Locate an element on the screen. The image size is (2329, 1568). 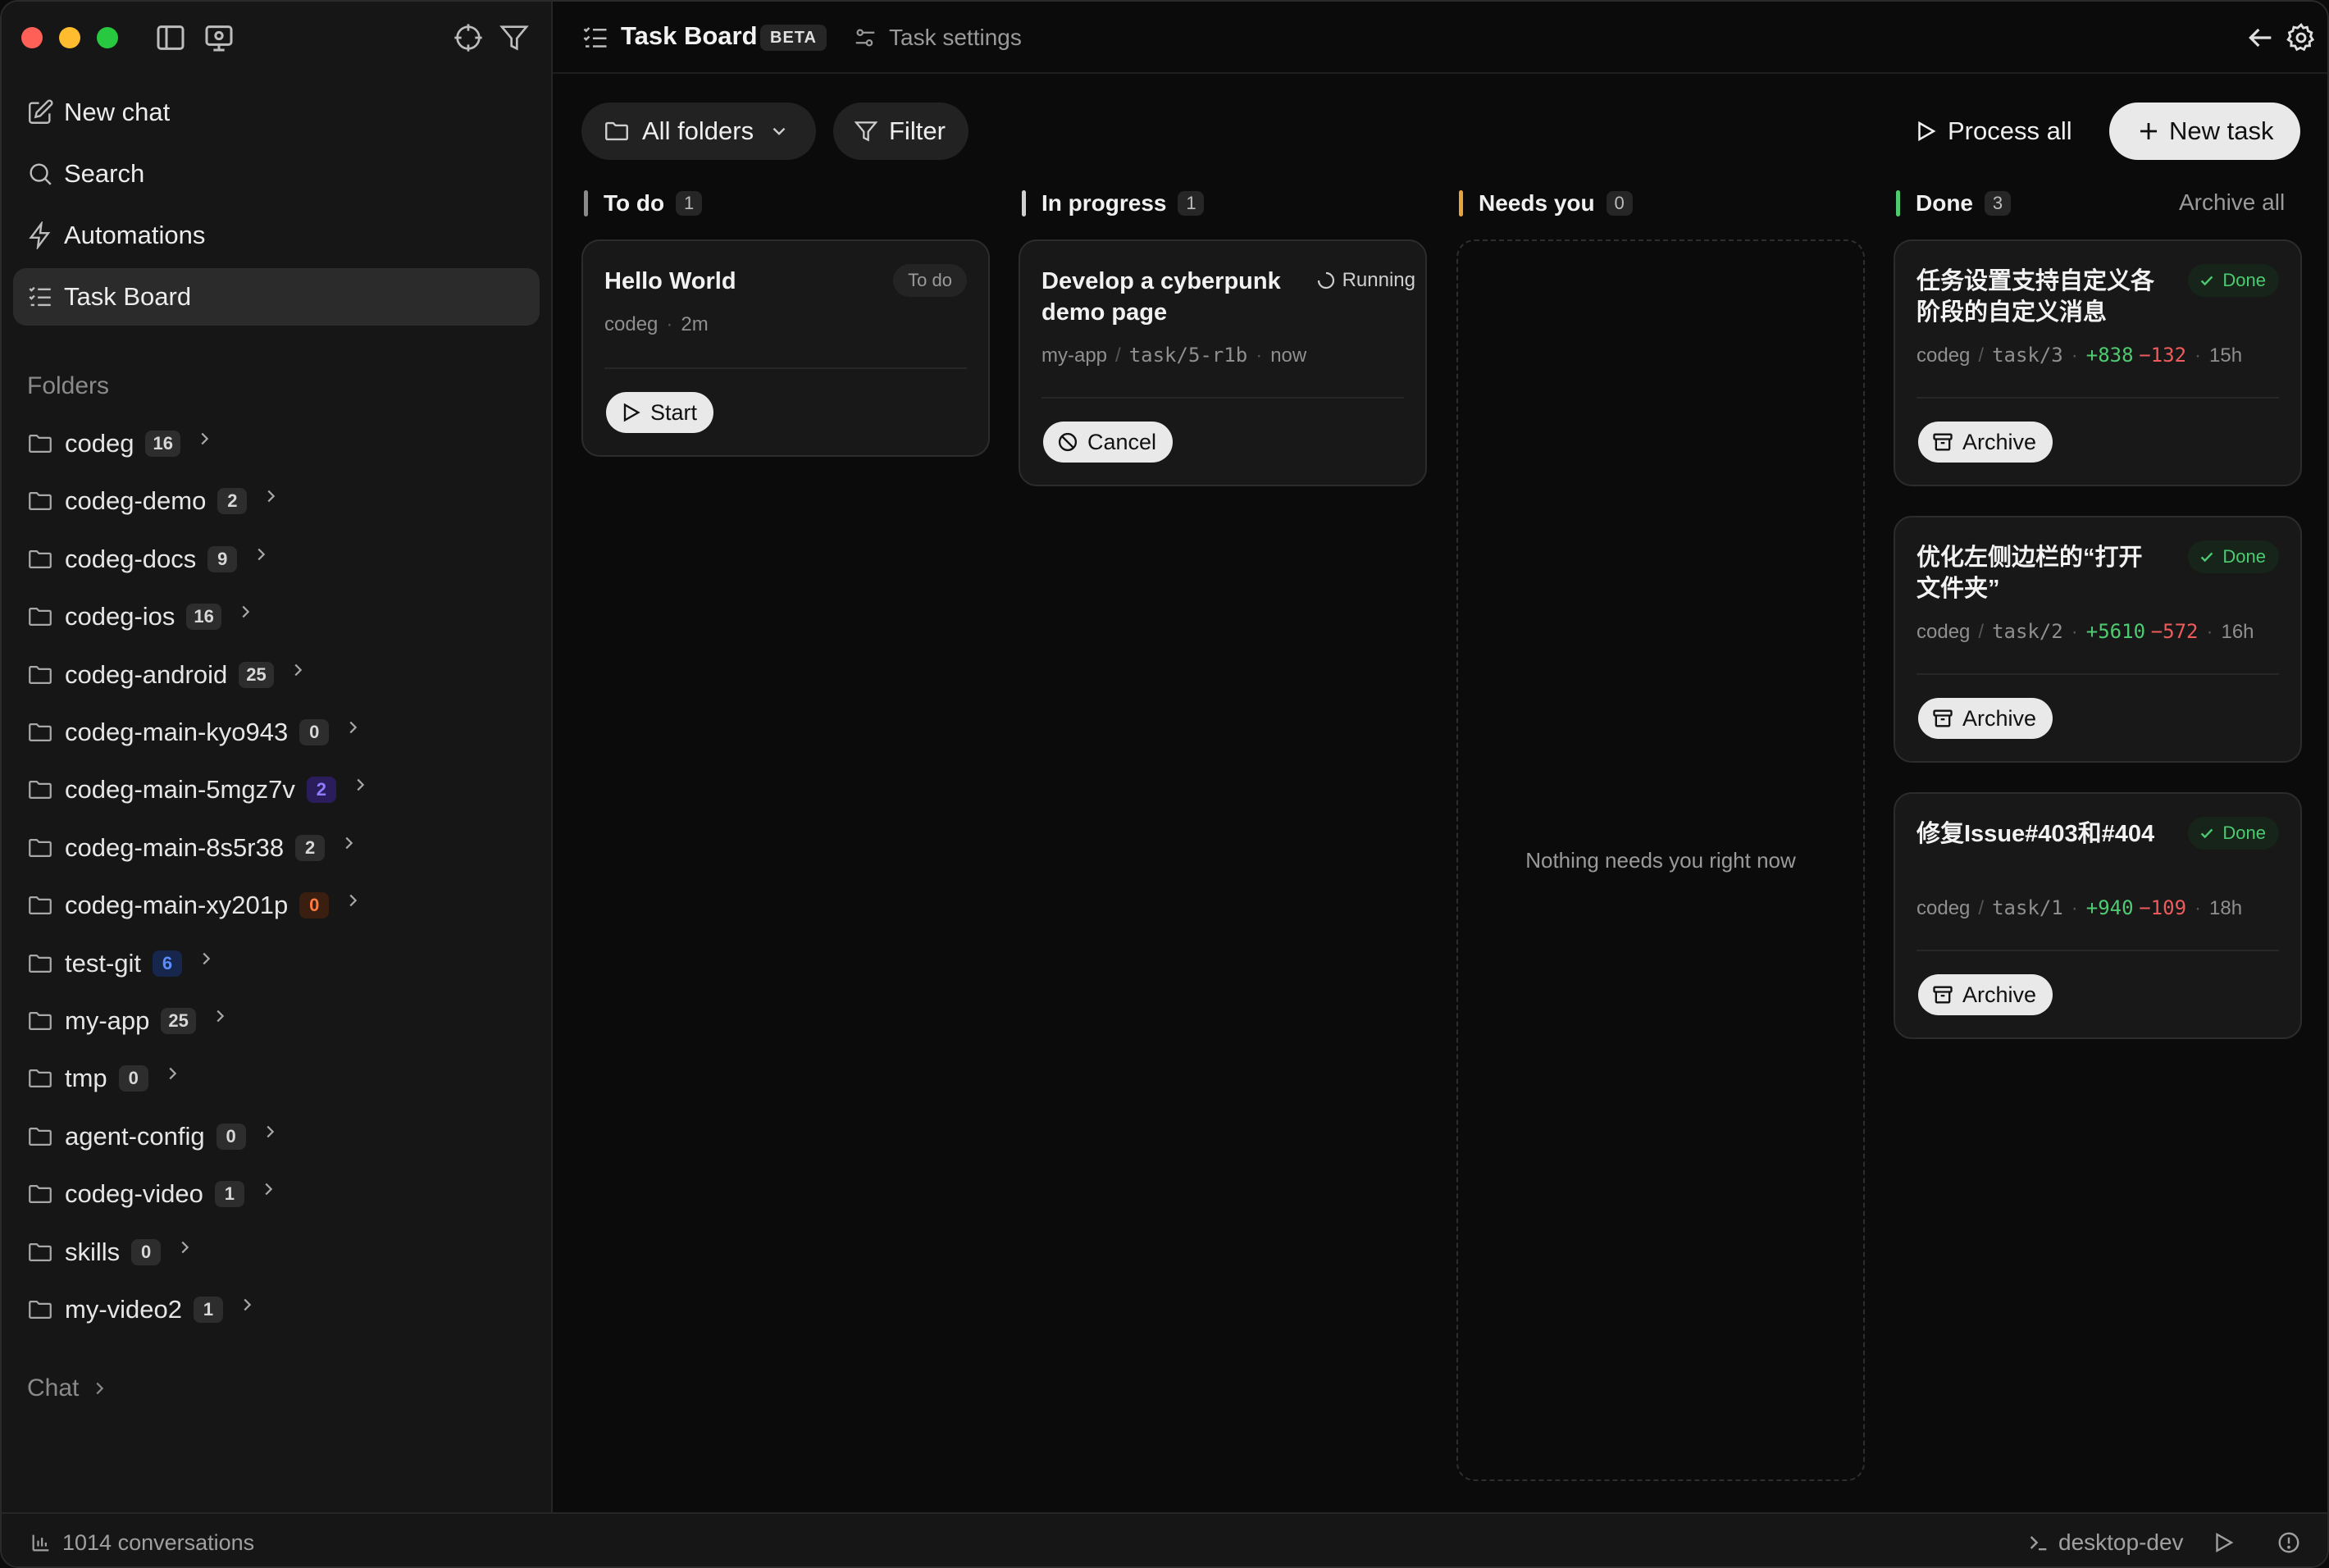
column-count: 1 is located at coordinates (1191, 204).